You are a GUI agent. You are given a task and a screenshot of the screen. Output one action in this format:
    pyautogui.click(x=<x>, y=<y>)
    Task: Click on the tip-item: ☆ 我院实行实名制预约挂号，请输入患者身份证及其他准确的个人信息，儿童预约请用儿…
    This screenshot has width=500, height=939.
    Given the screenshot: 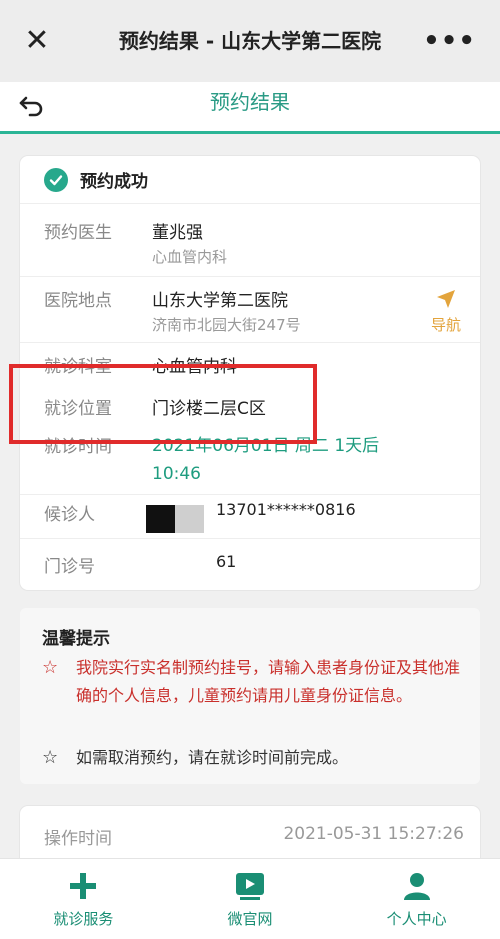 What is the action you would take?
    pyautogui.click(x=254, y=682)
    